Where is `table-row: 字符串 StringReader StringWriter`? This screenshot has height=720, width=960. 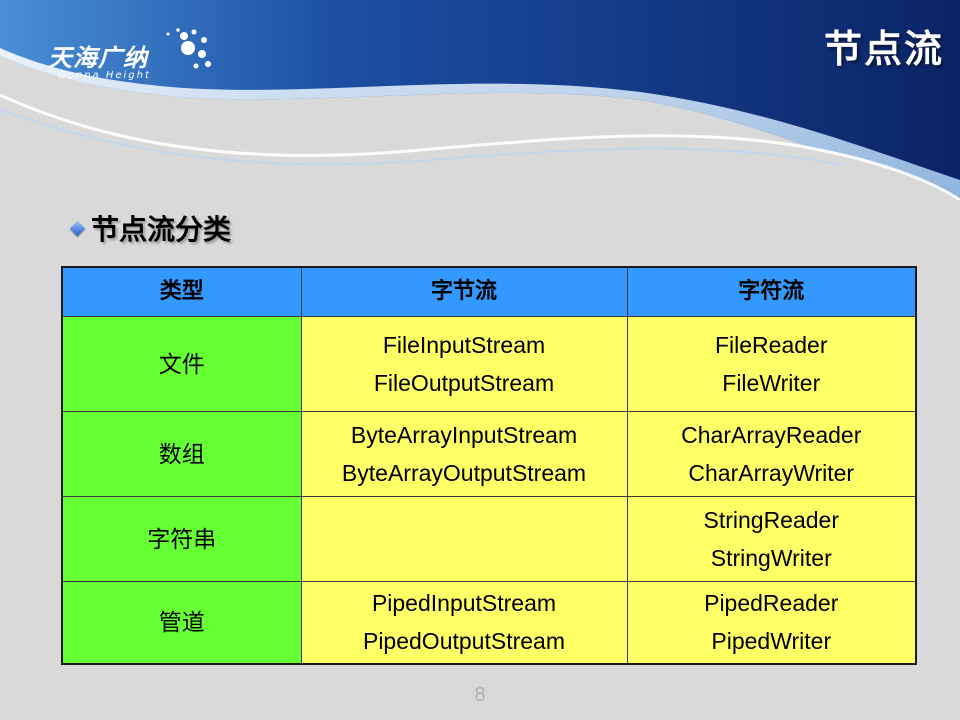
table-row: 字符串 StringReader StringWriter is located at coordinates (489, 539).